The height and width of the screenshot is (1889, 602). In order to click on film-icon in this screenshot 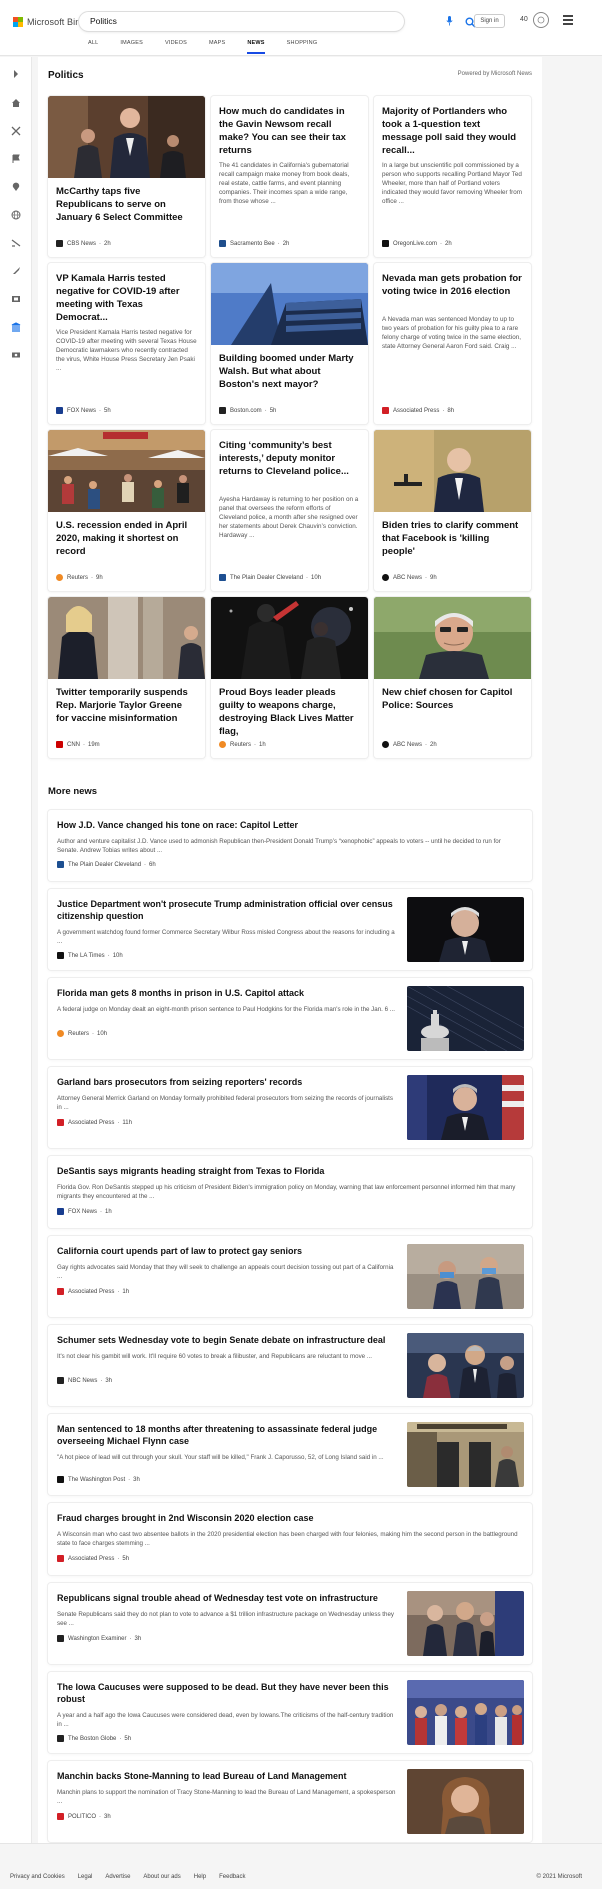, I will do `click(16, 299)`.